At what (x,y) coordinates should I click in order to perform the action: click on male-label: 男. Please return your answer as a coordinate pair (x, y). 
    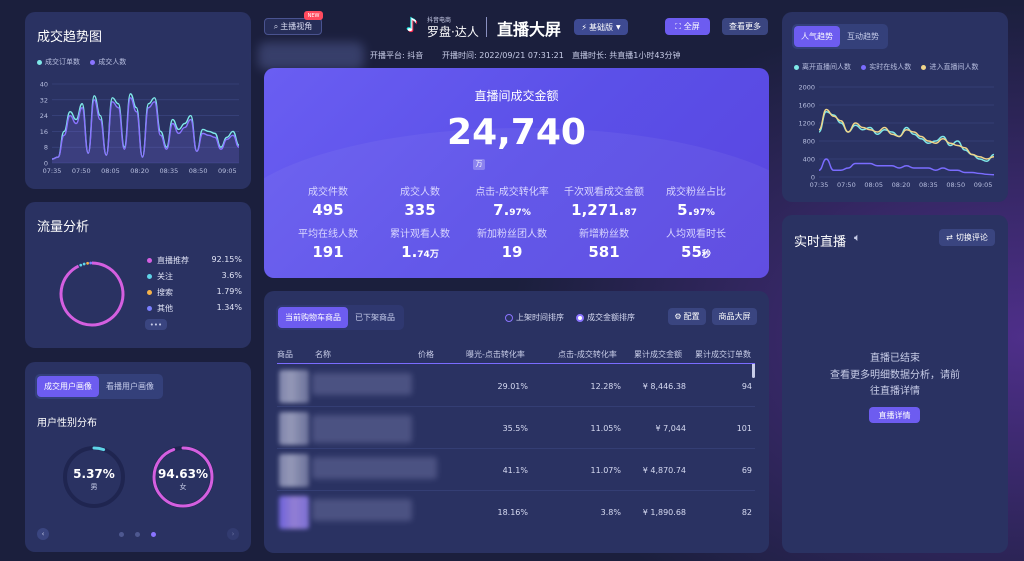
    Looking at the image, I should click on (94, 487).